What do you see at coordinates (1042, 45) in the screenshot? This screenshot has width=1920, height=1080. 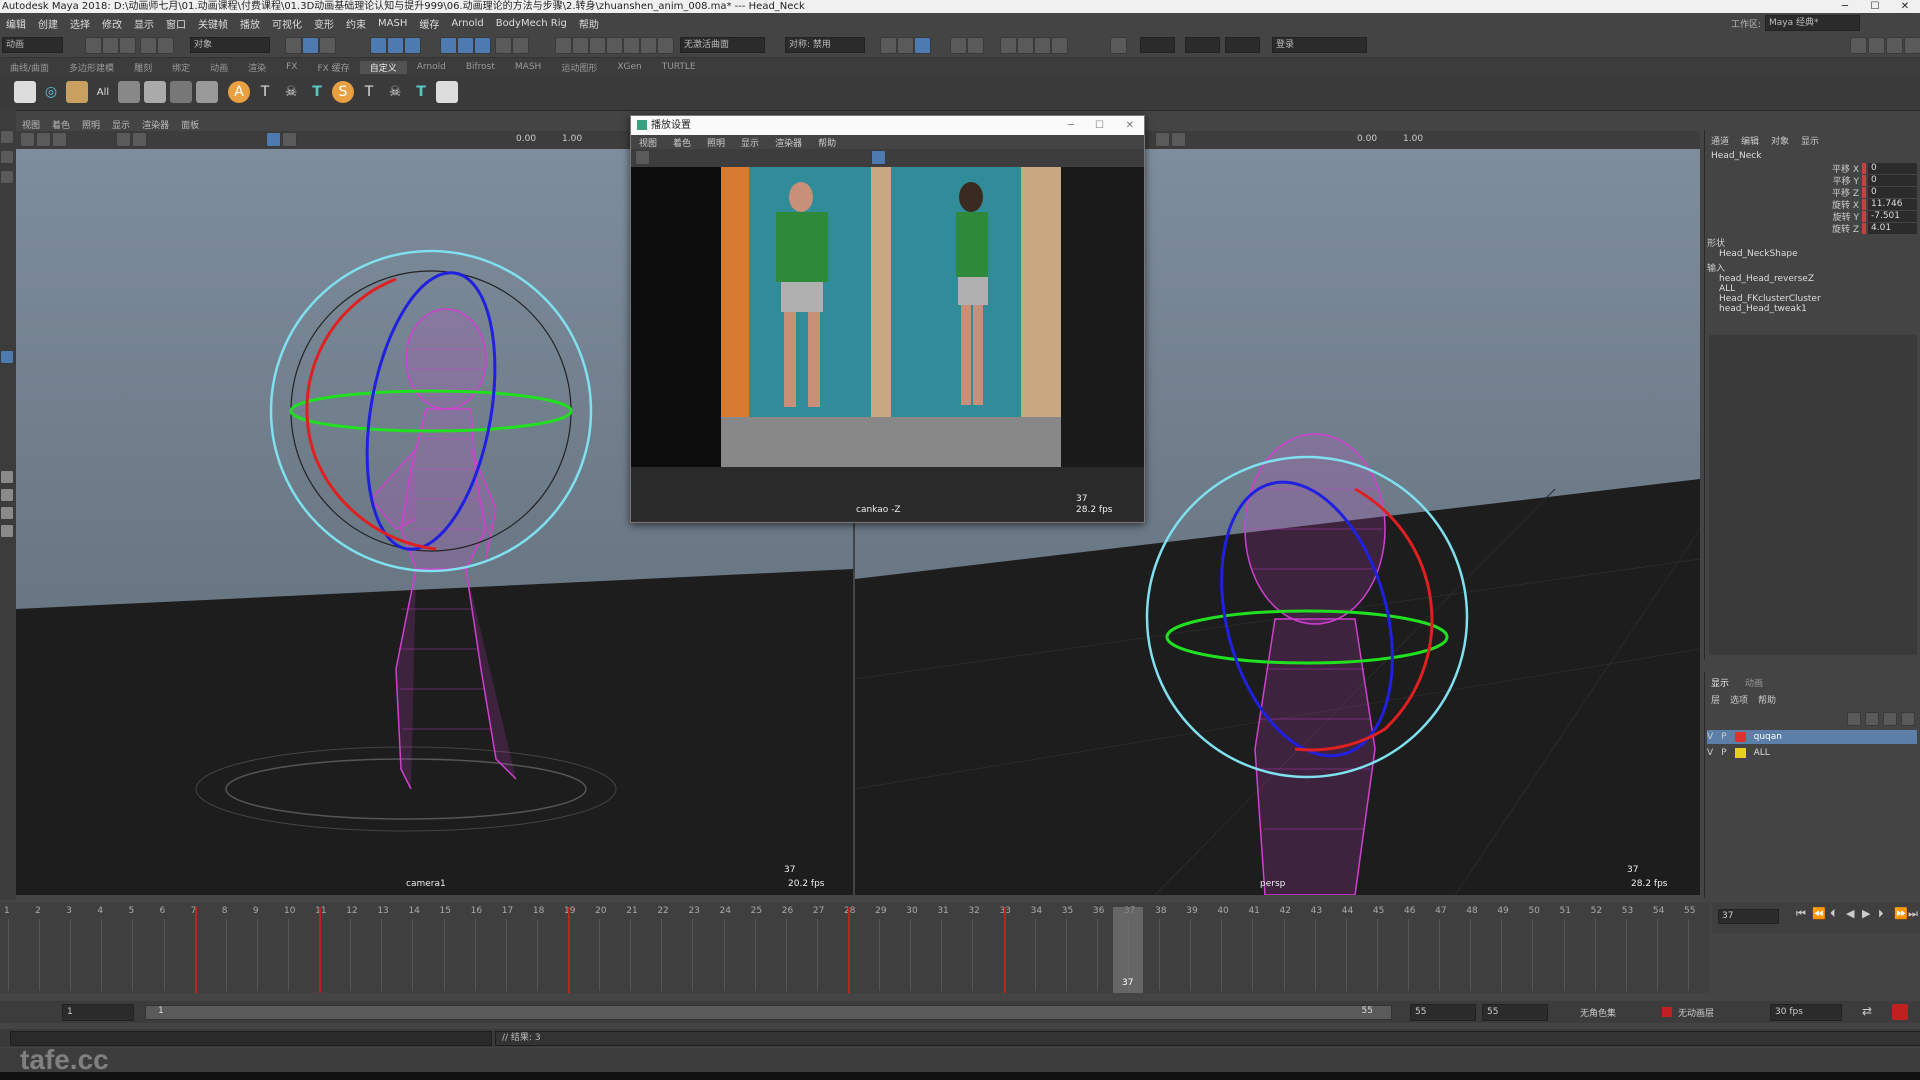 I see `snap-toggle-icon` at bounding box center [1042, 45].